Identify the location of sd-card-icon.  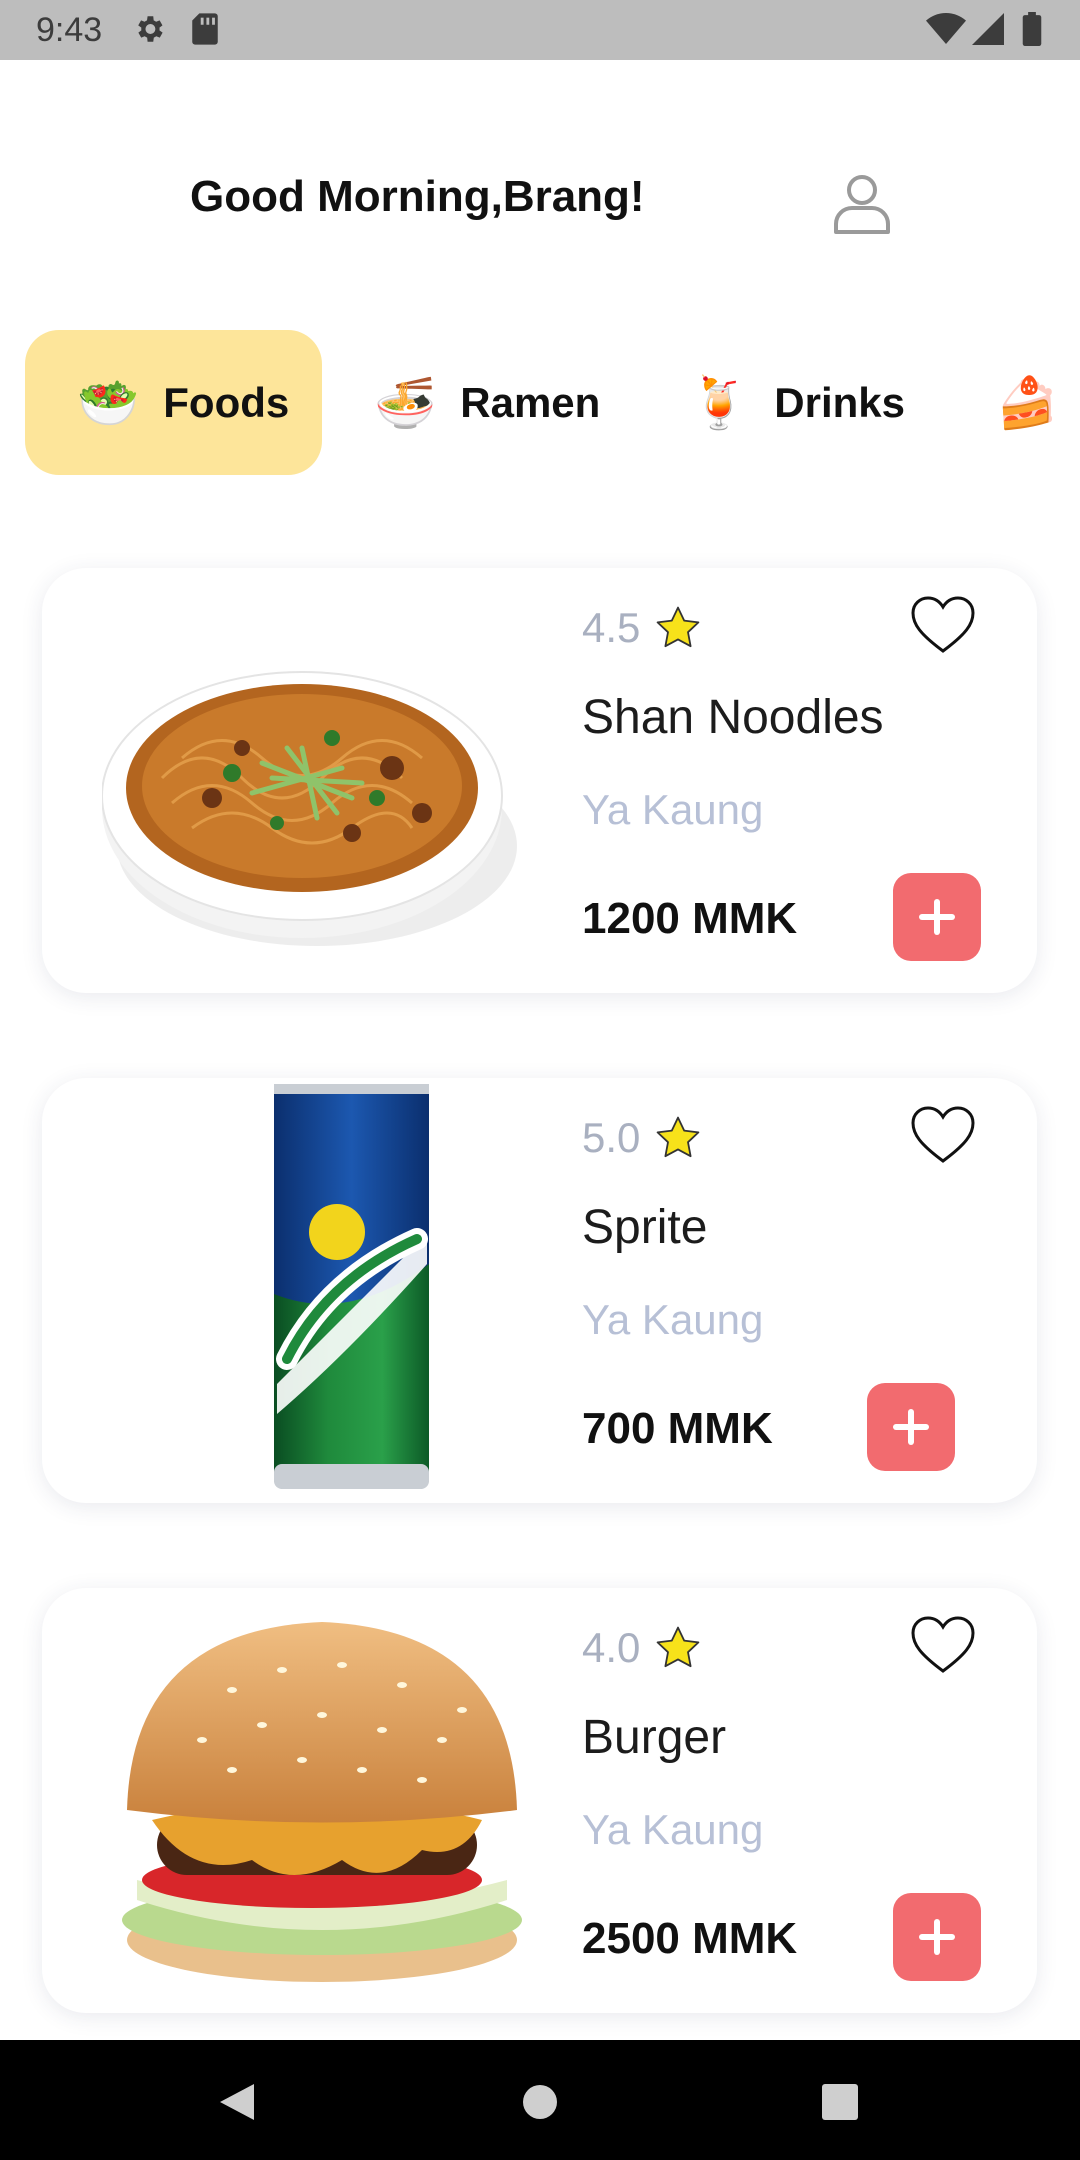
(205, 29).